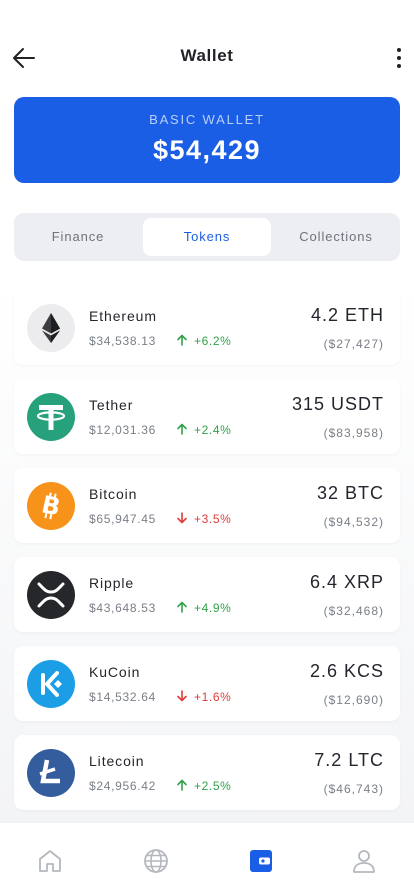 Image resolution: width=414 pixels, height=896 pixels. Describe the element at coordinates (111, 405) in the screenshot. I see `token-name: Tether` at that location.